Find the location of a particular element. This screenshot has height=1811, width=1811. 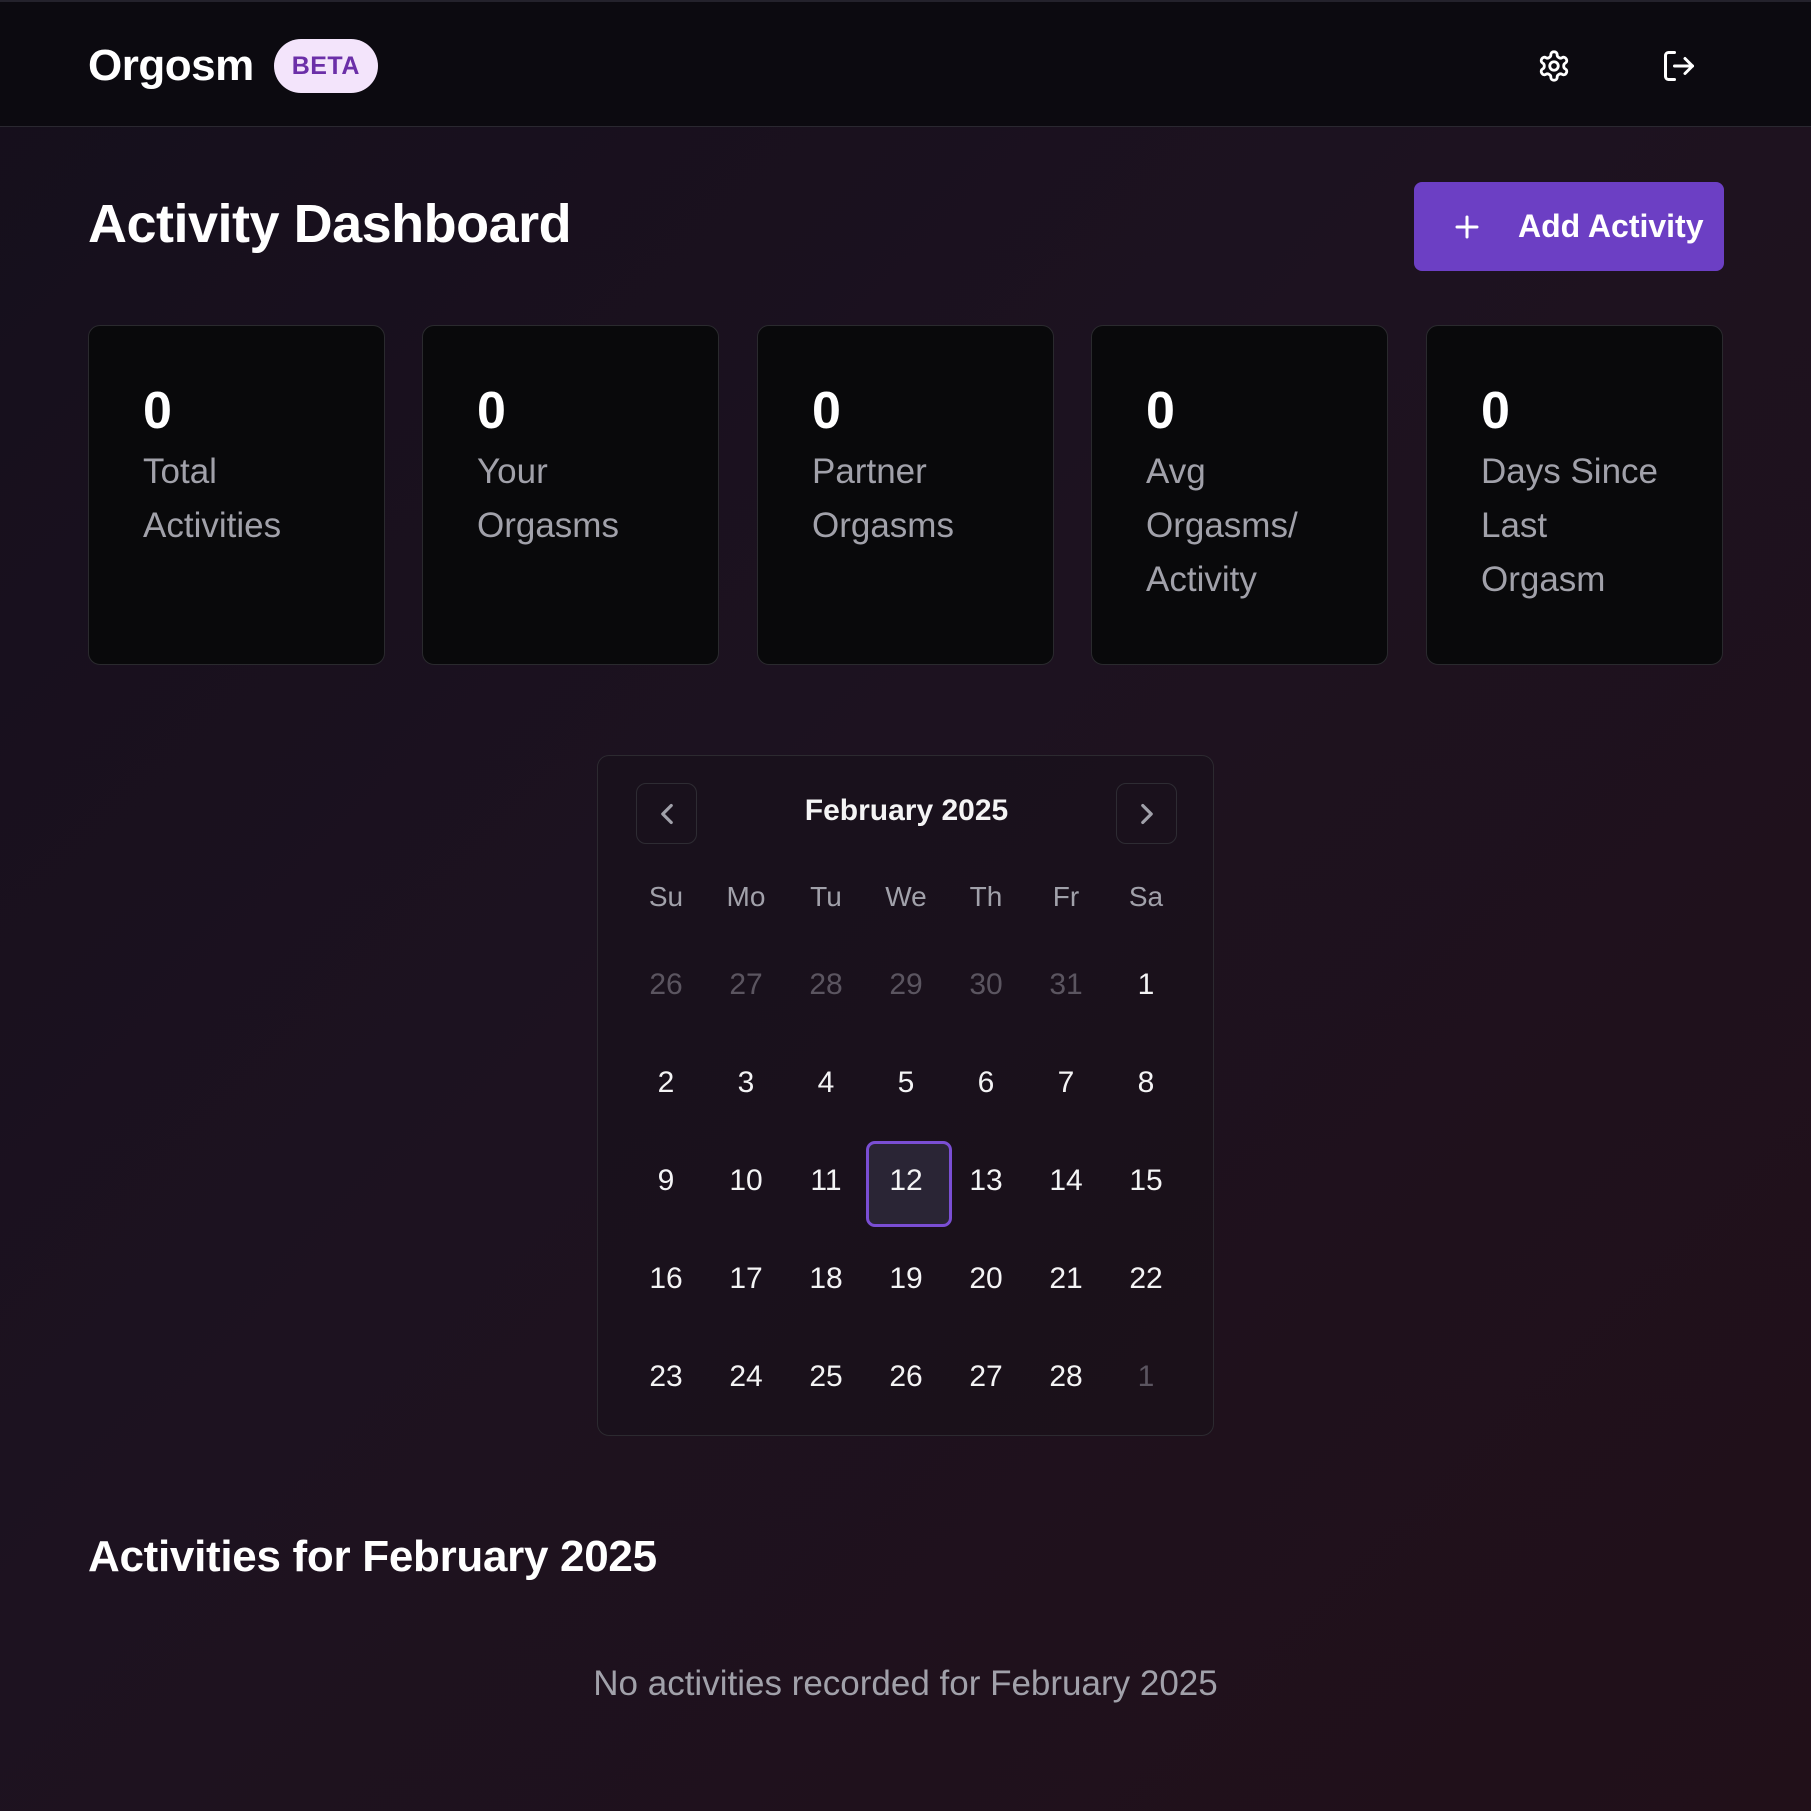

activities-section-title: Activities for February 2025 is located at coordinates (372, 1556).